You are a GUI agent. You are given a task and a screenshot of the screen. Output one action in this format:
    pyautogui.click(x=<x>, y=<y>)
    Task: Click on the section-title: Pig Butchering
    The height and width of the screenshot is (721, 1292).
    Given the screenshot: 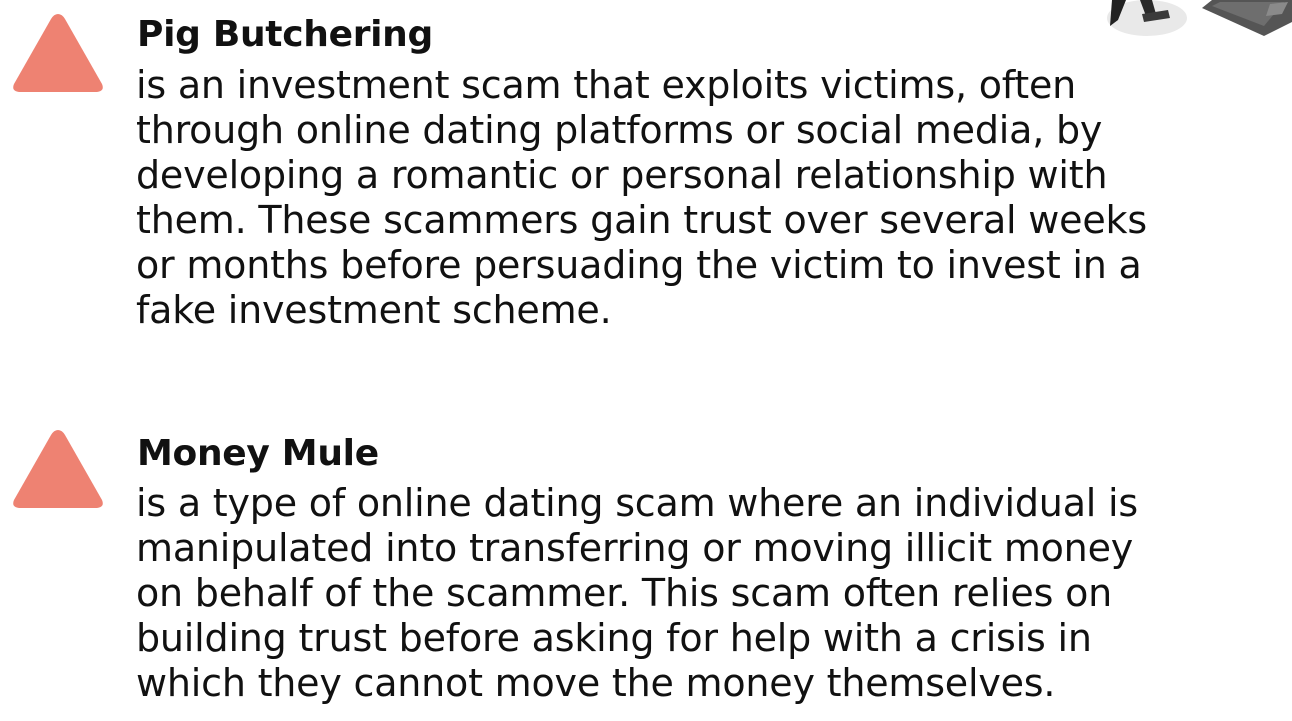 What is the action you would take?
    pyautogui.click(x=285, y=34)
    